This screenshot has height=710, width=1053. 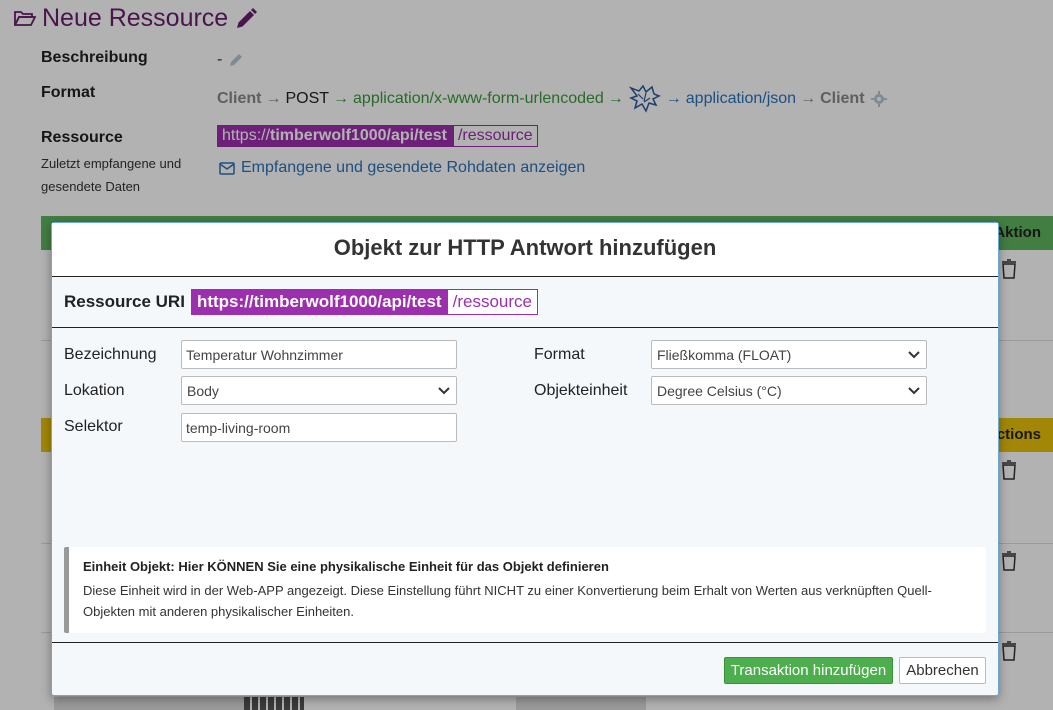 What do you see at coordinates (581, 390) in the screenshot?
I see `objekteinheit-label: Objekteinheit` at bounding box center [581, 390].